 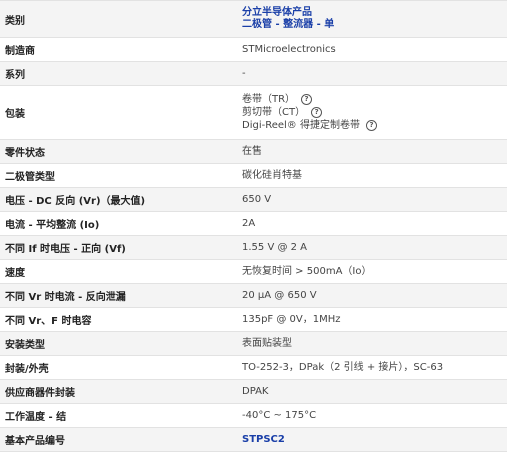 I want to click on packaging-option-label: Digi-Reel® 得捷定制卷带, so click(x=301, y=125).